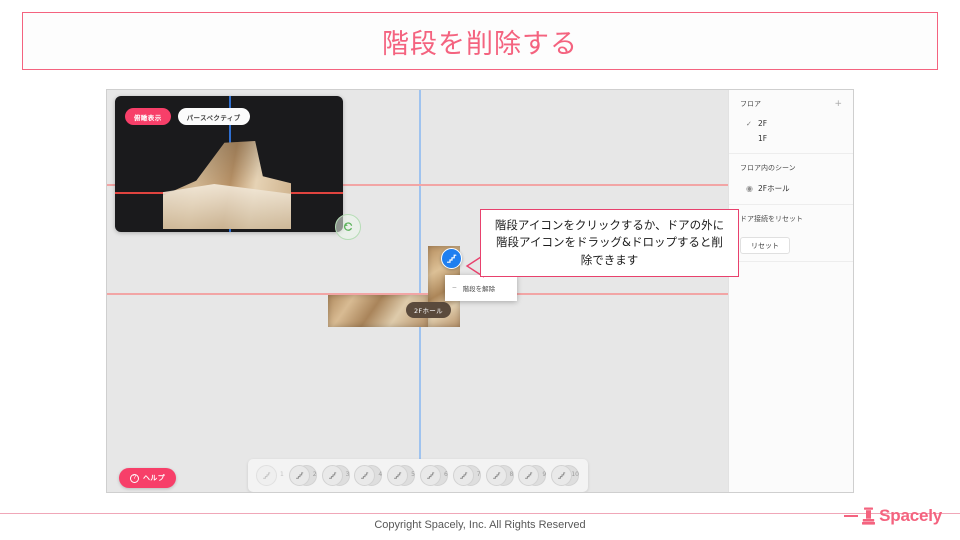 The height and width of the screenshot is (540, 960). I want to click on help-button: ? ヘルプ, so click(147, 478).